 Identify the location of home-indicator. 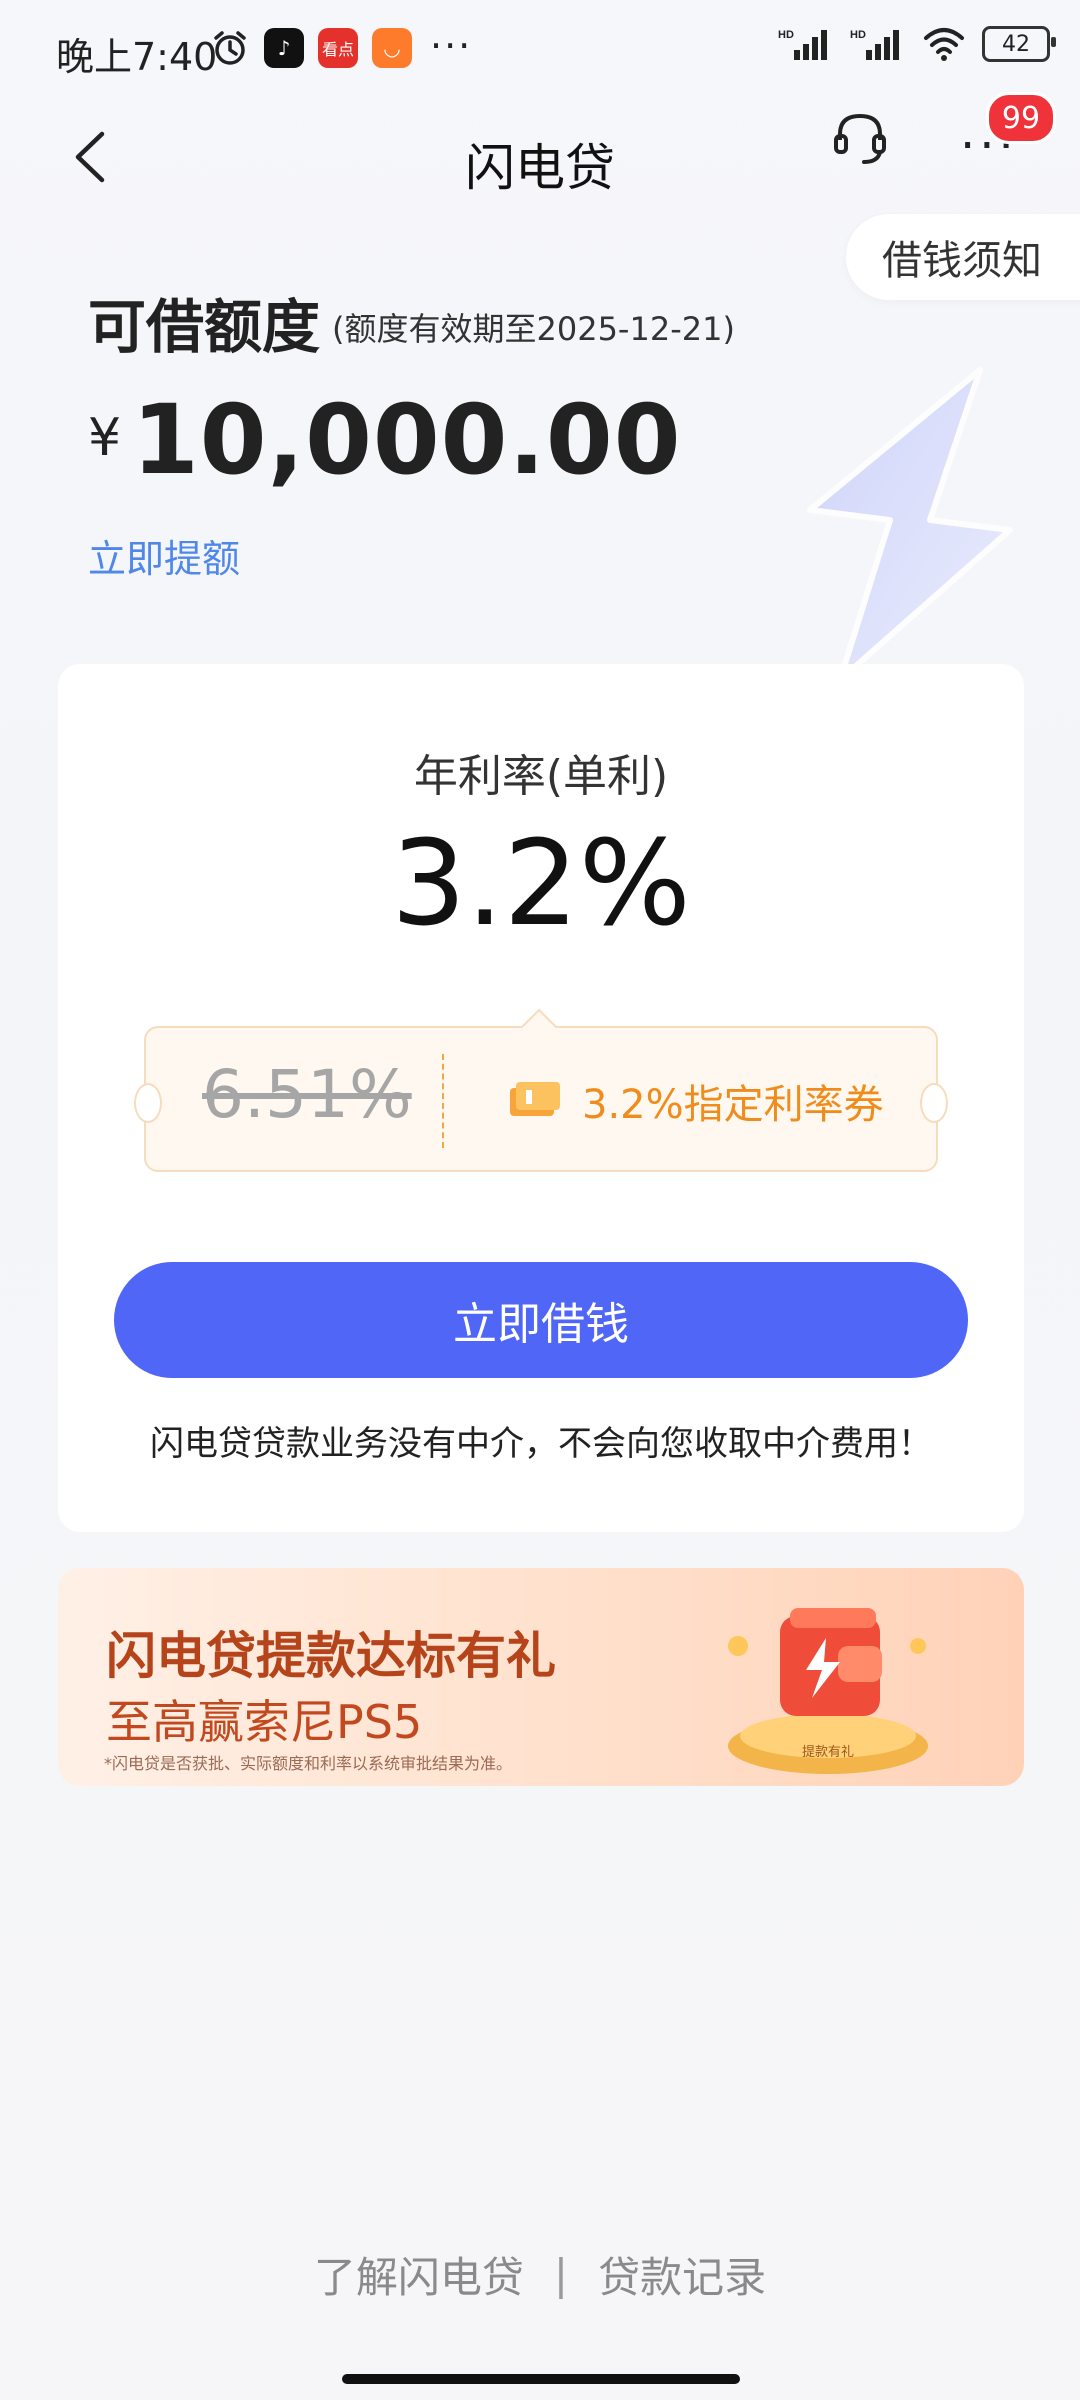
(541, 2379).